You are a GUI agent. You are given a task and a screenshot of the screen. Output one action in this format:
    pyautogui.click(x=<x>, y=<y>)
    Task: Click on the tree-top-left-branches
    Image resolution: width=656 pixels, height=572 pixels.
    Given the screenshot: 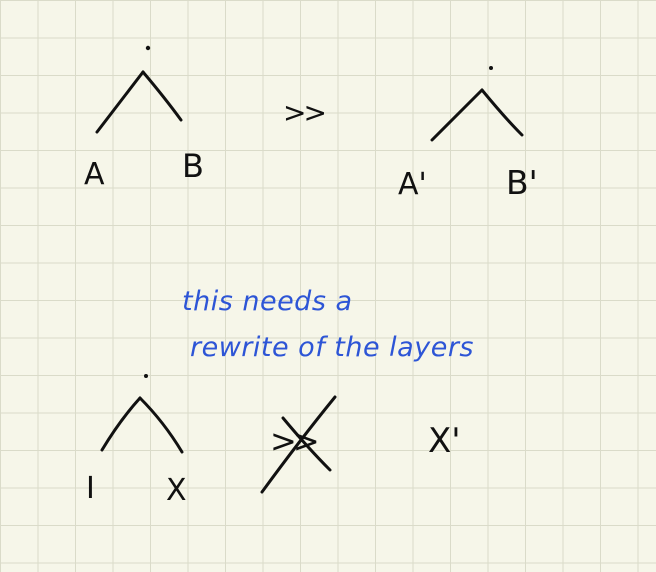 What is the action you would take?
    pyautogui.click(x=139, y=89)
    